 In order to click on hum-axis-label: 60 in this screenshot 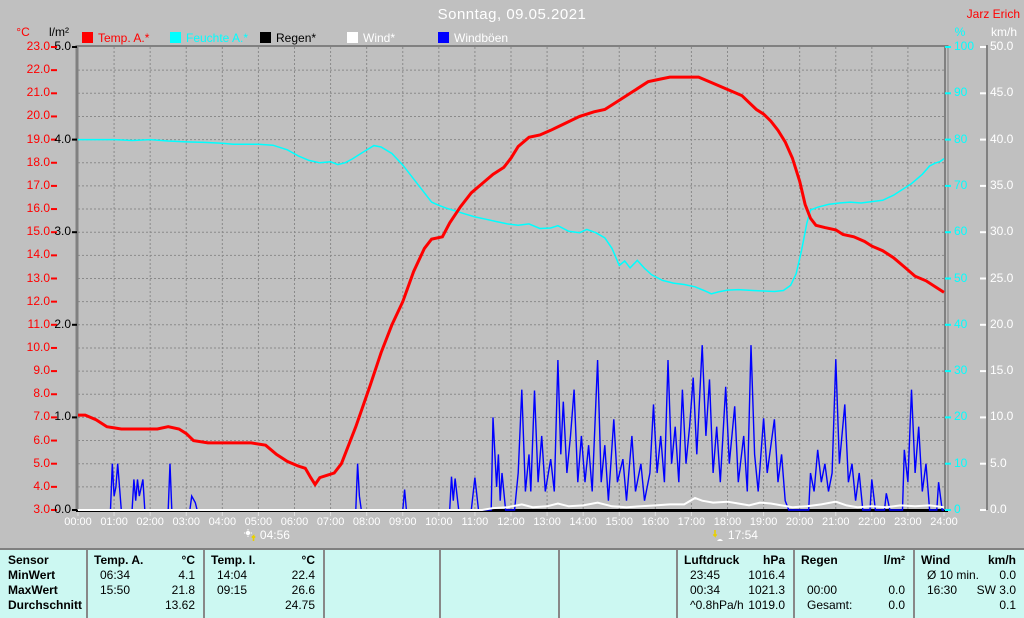, I will do `click(961, 231)`.